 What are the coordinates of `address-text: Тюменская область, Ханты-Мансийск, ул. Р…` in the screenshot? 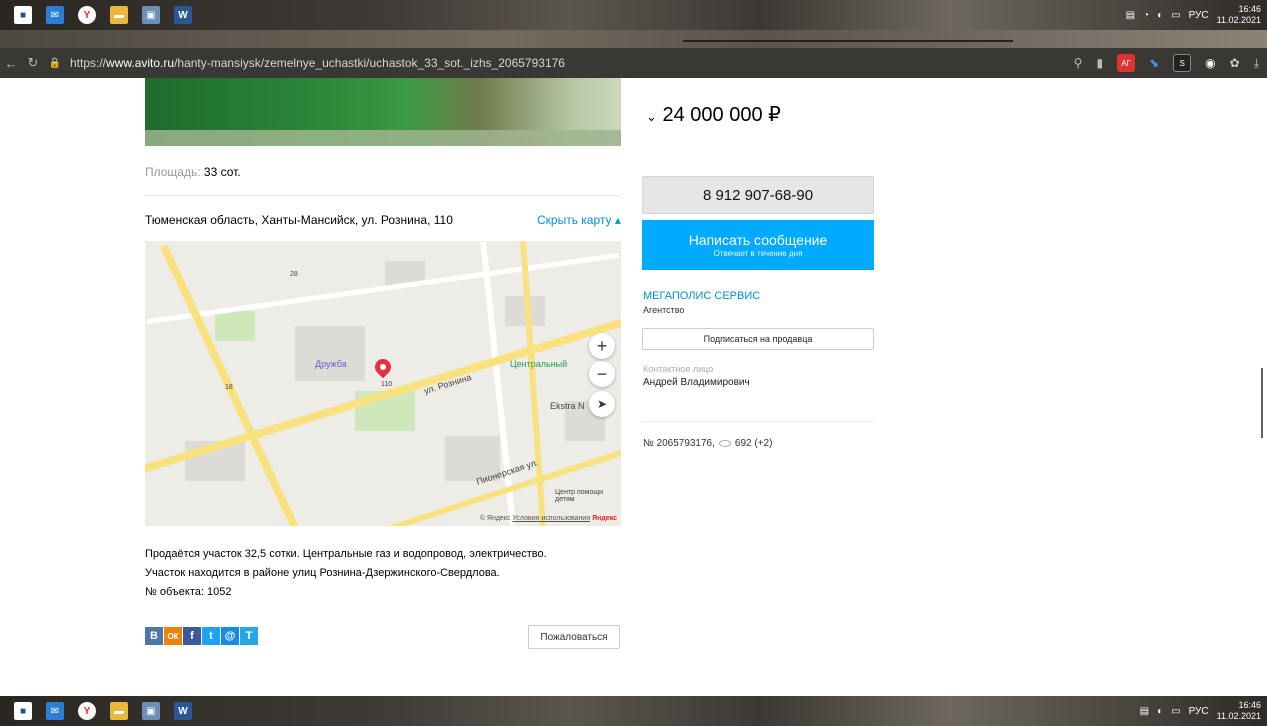 It's located at (299, 220).